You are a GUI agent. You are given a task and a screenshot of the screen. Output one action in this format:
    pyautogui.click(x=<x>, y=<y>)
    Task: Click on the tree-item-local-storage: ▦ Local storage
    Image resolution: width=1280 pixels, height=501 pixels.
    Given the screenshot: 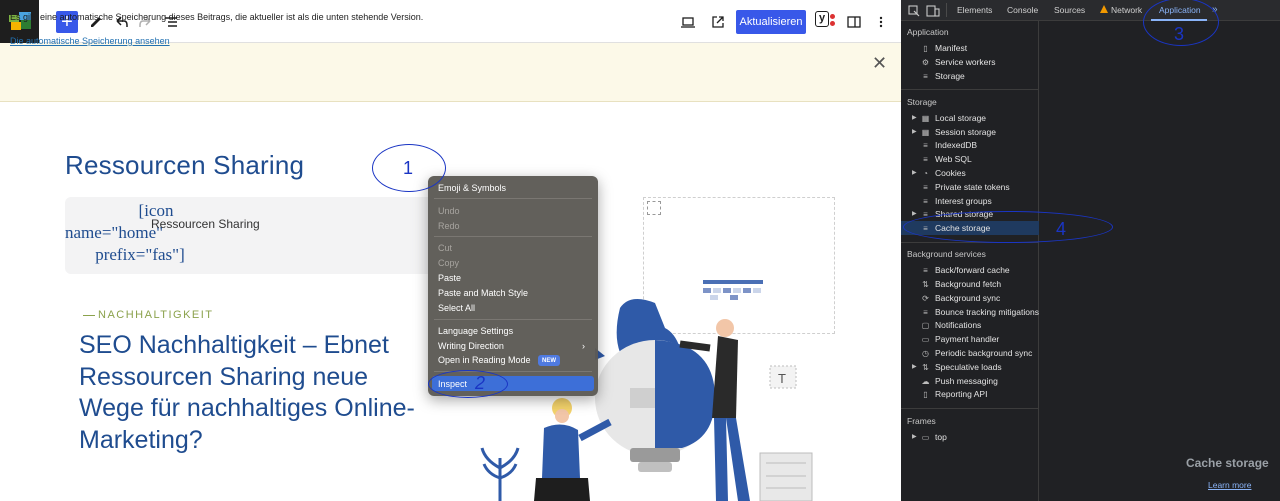 What is the action you would take?
    pyautogui.click(x=953, y=118)
    